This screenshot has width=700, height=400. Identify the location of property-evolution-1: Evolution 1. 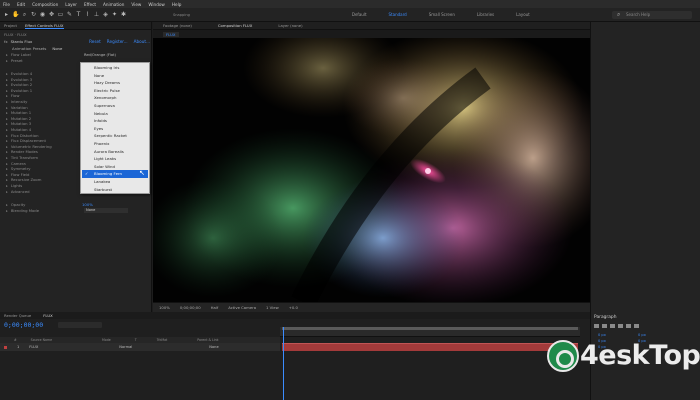
(19, 90).